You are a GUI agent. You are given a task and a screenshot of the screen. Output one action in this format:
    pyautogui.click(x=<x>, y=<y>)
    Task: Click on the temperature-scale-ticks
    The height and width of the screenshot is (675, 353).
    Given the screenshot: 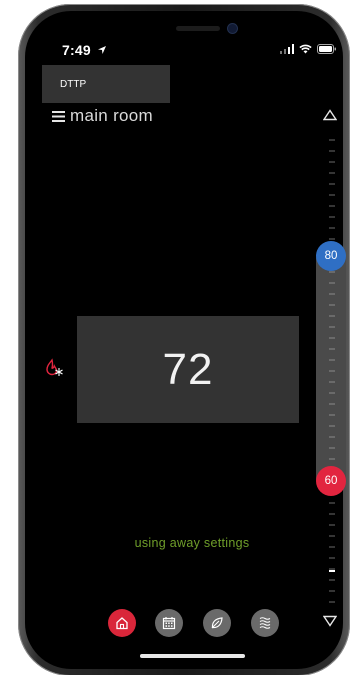 What is the action you would take?
    pyautogui.click(x=332, y=371)
    